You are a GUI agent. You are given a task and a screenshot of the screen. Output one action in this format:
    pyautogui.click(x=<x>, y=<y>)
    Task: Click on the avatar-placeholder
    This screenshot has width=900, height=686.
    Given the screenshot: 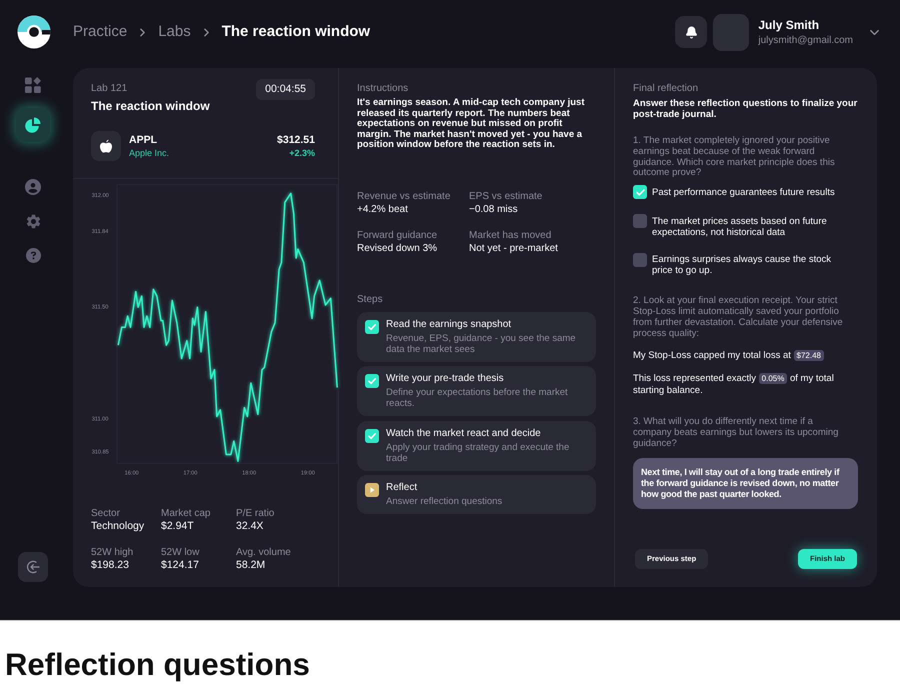 What is the action you would take?
    pyautogui.click(x=731, y=32)
    